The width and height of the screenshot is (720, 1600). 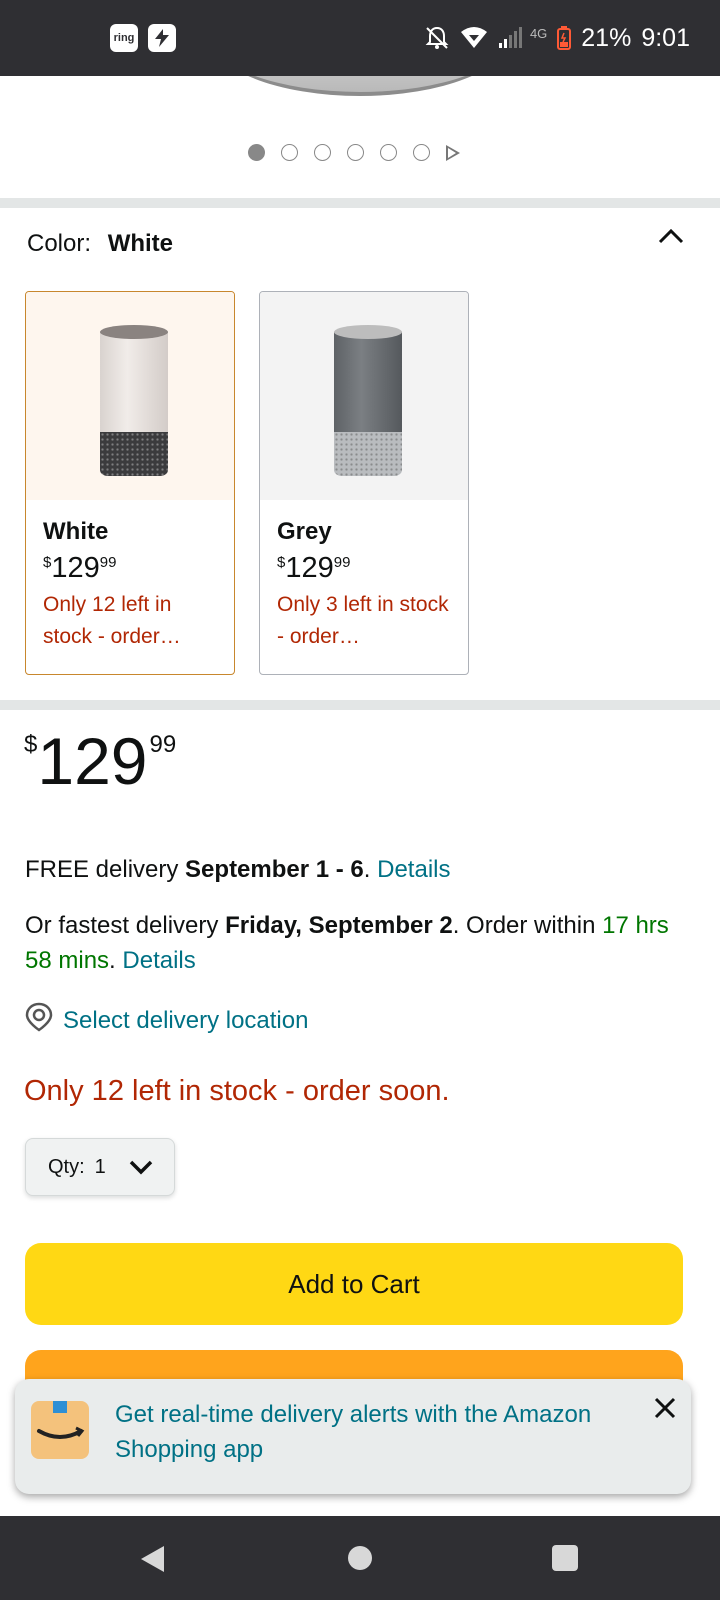 What do you see at coordinates (453, 152) in the screenshot?
I see `video-play-icon` at bounding box center [453, 152].